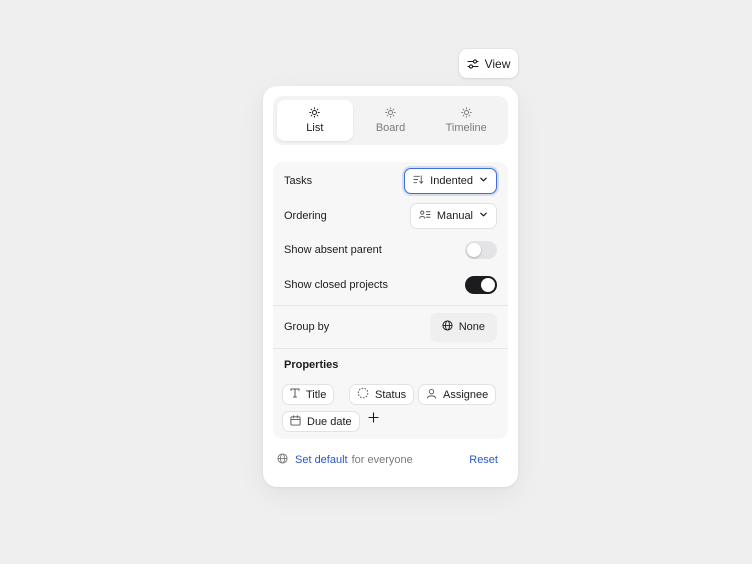 This screenshot has width=752, height=564. What do you see at coordinates (471, 327) in the screenshot?
I see `group-by-value: None` at bounding box center [471, 327].